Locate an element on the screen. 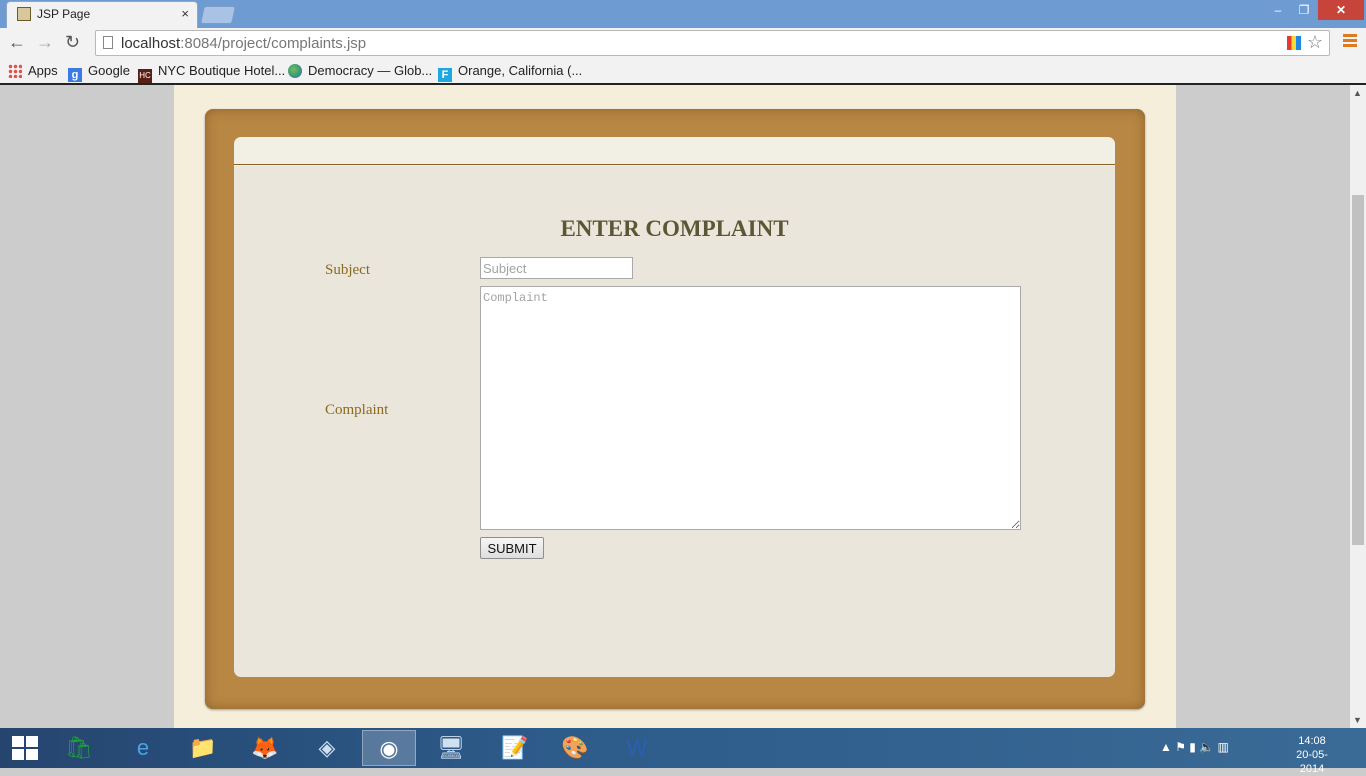 The height and width of the screenshot is (776, 1366). submit-button: SUBMIT is located at coordinates (512, 548).